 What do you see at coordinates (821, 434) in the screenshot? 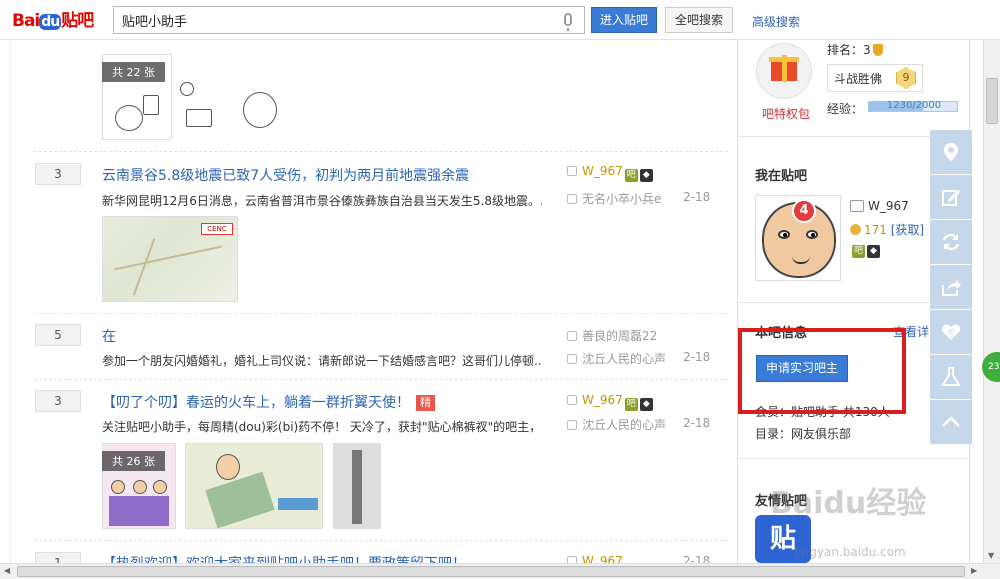
I see `category-link: 网友俱乐部` at bounding box center [821, 434].